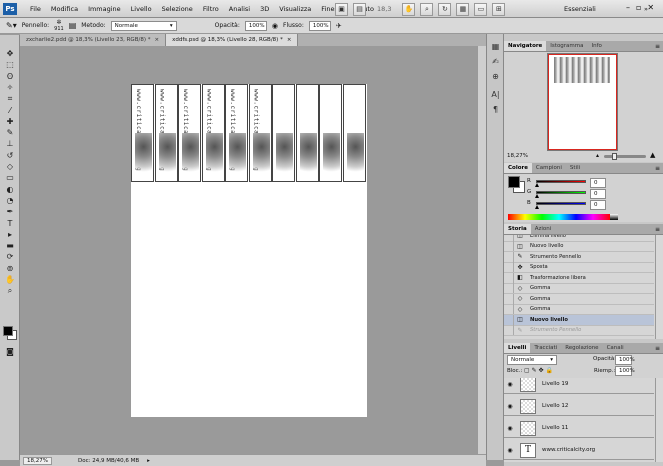 This screenshot has width=663, height=466. I want to click on bridge-icon: ▣, so click(341, 9).